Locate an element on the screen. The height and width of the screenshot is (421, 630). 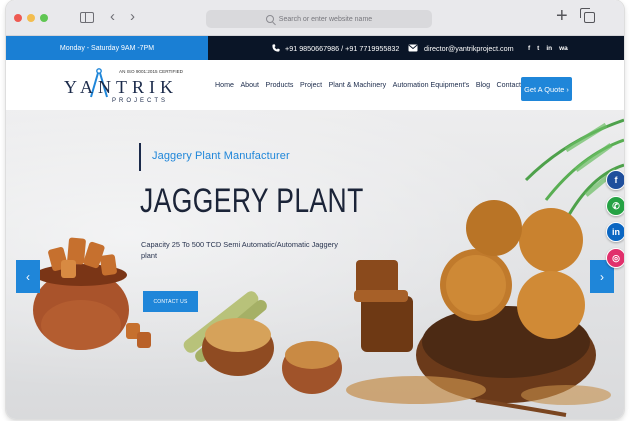
back-arrow-icon: ‹ is located at coordinates (112, 17).